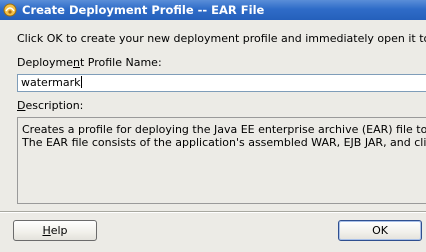 This screenshot has width=426, height=252. Describe the element at coordinates (81, 82) in the screenshot. I see `text-caret` at that location.